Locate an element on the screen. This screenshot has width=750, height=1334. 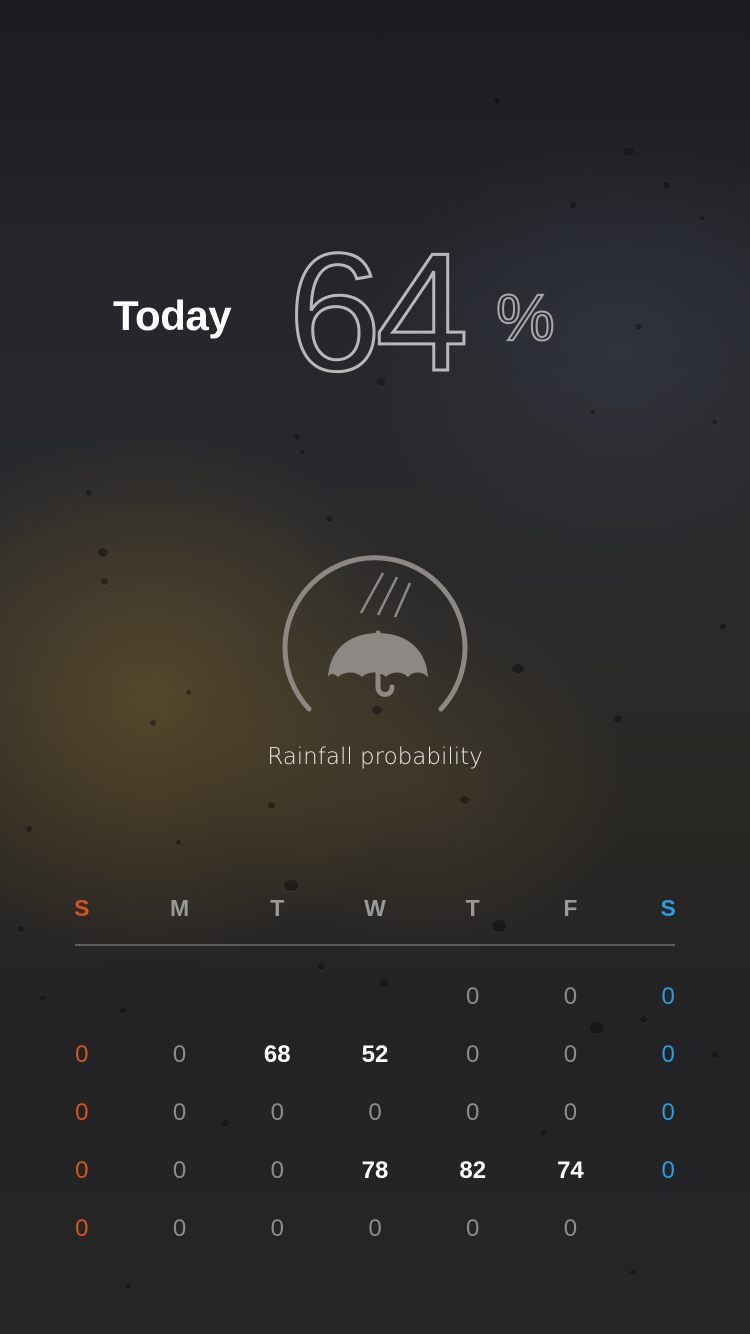
calendar-week-row: 000 is located at coordinates (375, 997).